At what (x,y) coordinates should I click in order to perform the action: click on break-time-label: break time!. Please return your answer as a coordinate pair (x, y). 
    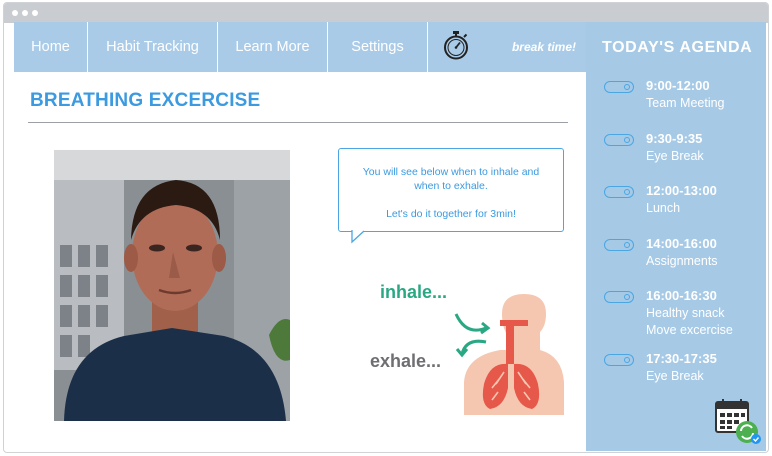
    Looking at the image, I should click on (543, 47).